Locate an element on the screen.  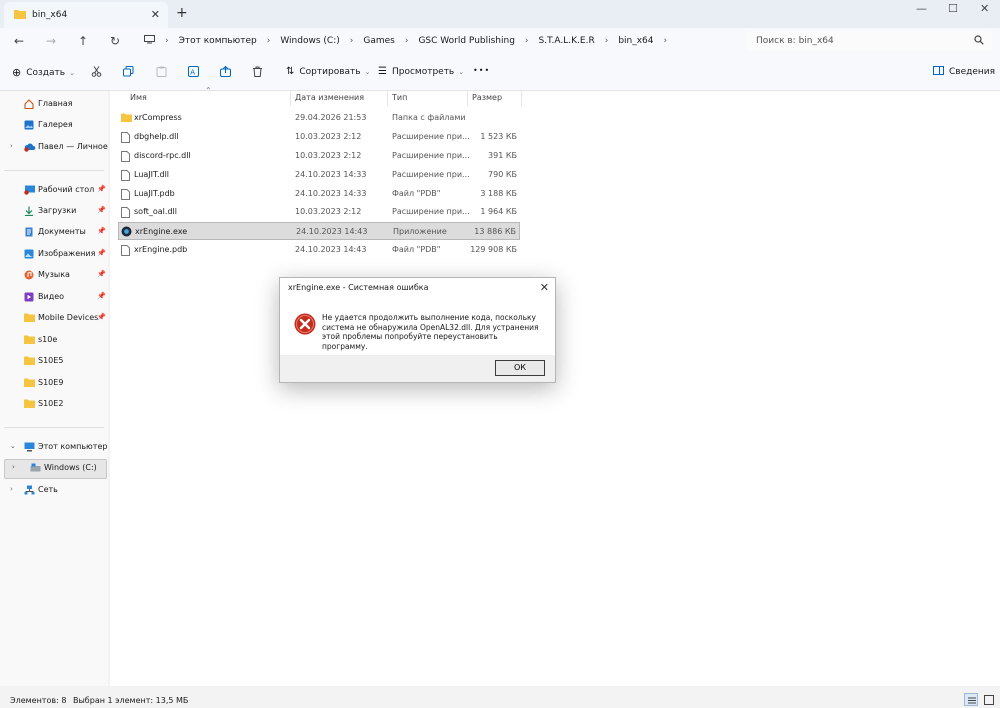
file-date: 24.10.2023 14:33 is located at coordinates (331, 193).